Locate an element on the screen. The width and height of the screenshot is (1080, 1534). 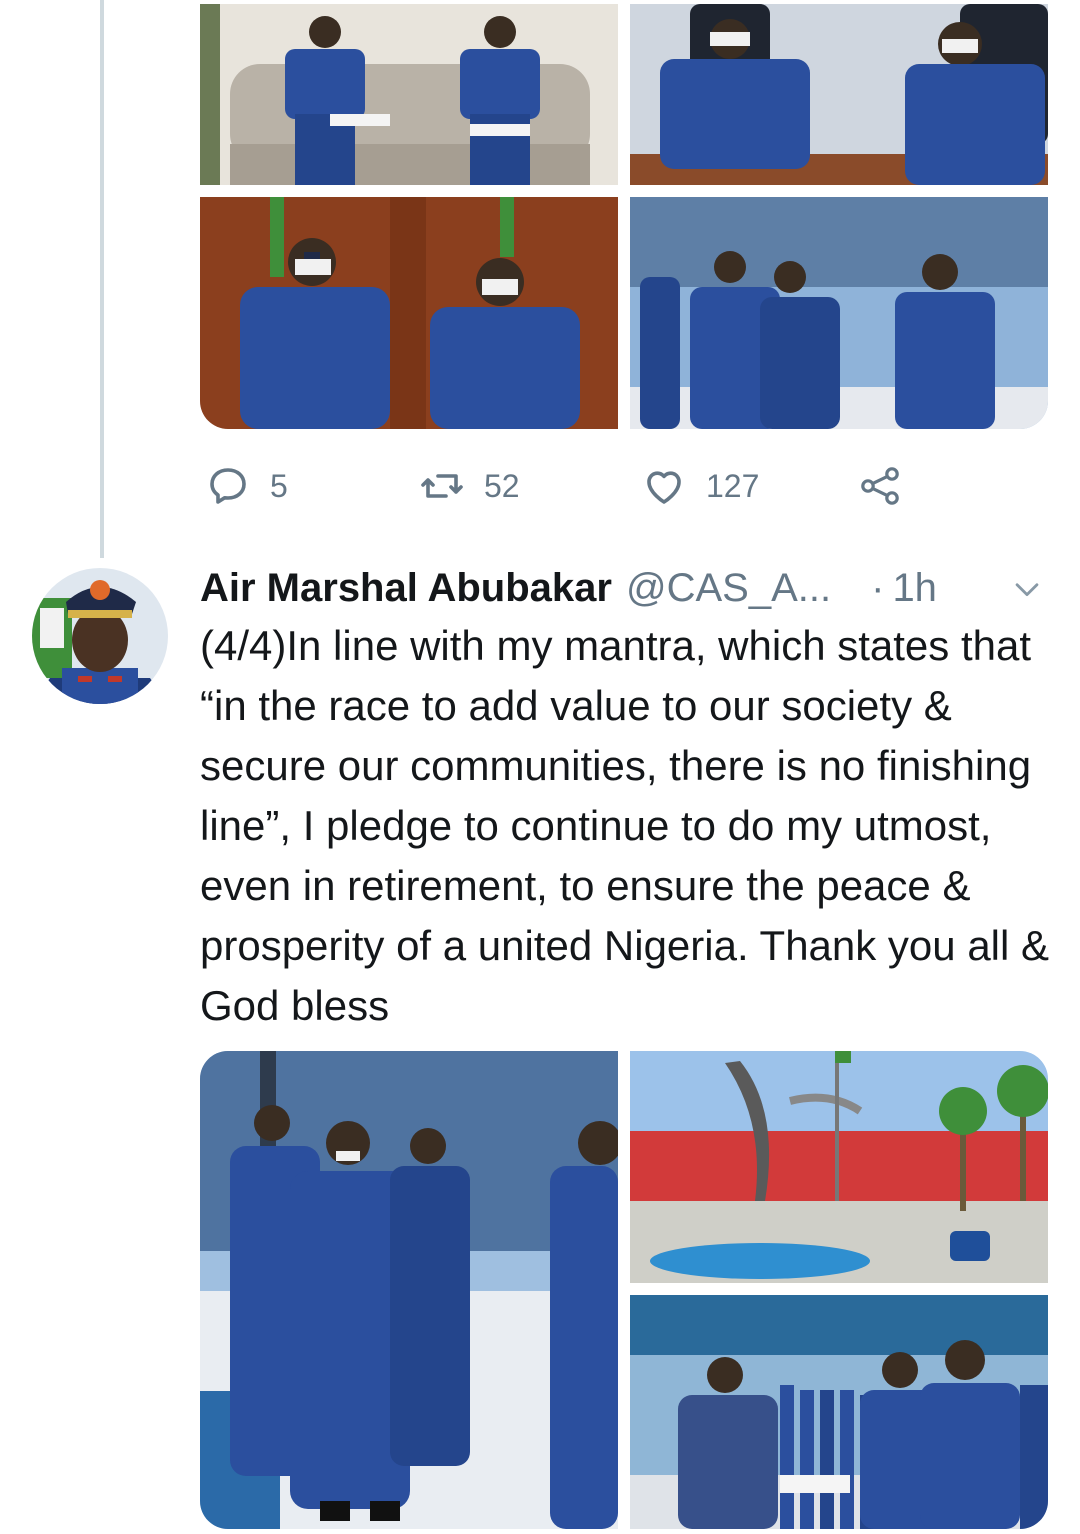
like-button: 127 is located at coordinates (699, 486).